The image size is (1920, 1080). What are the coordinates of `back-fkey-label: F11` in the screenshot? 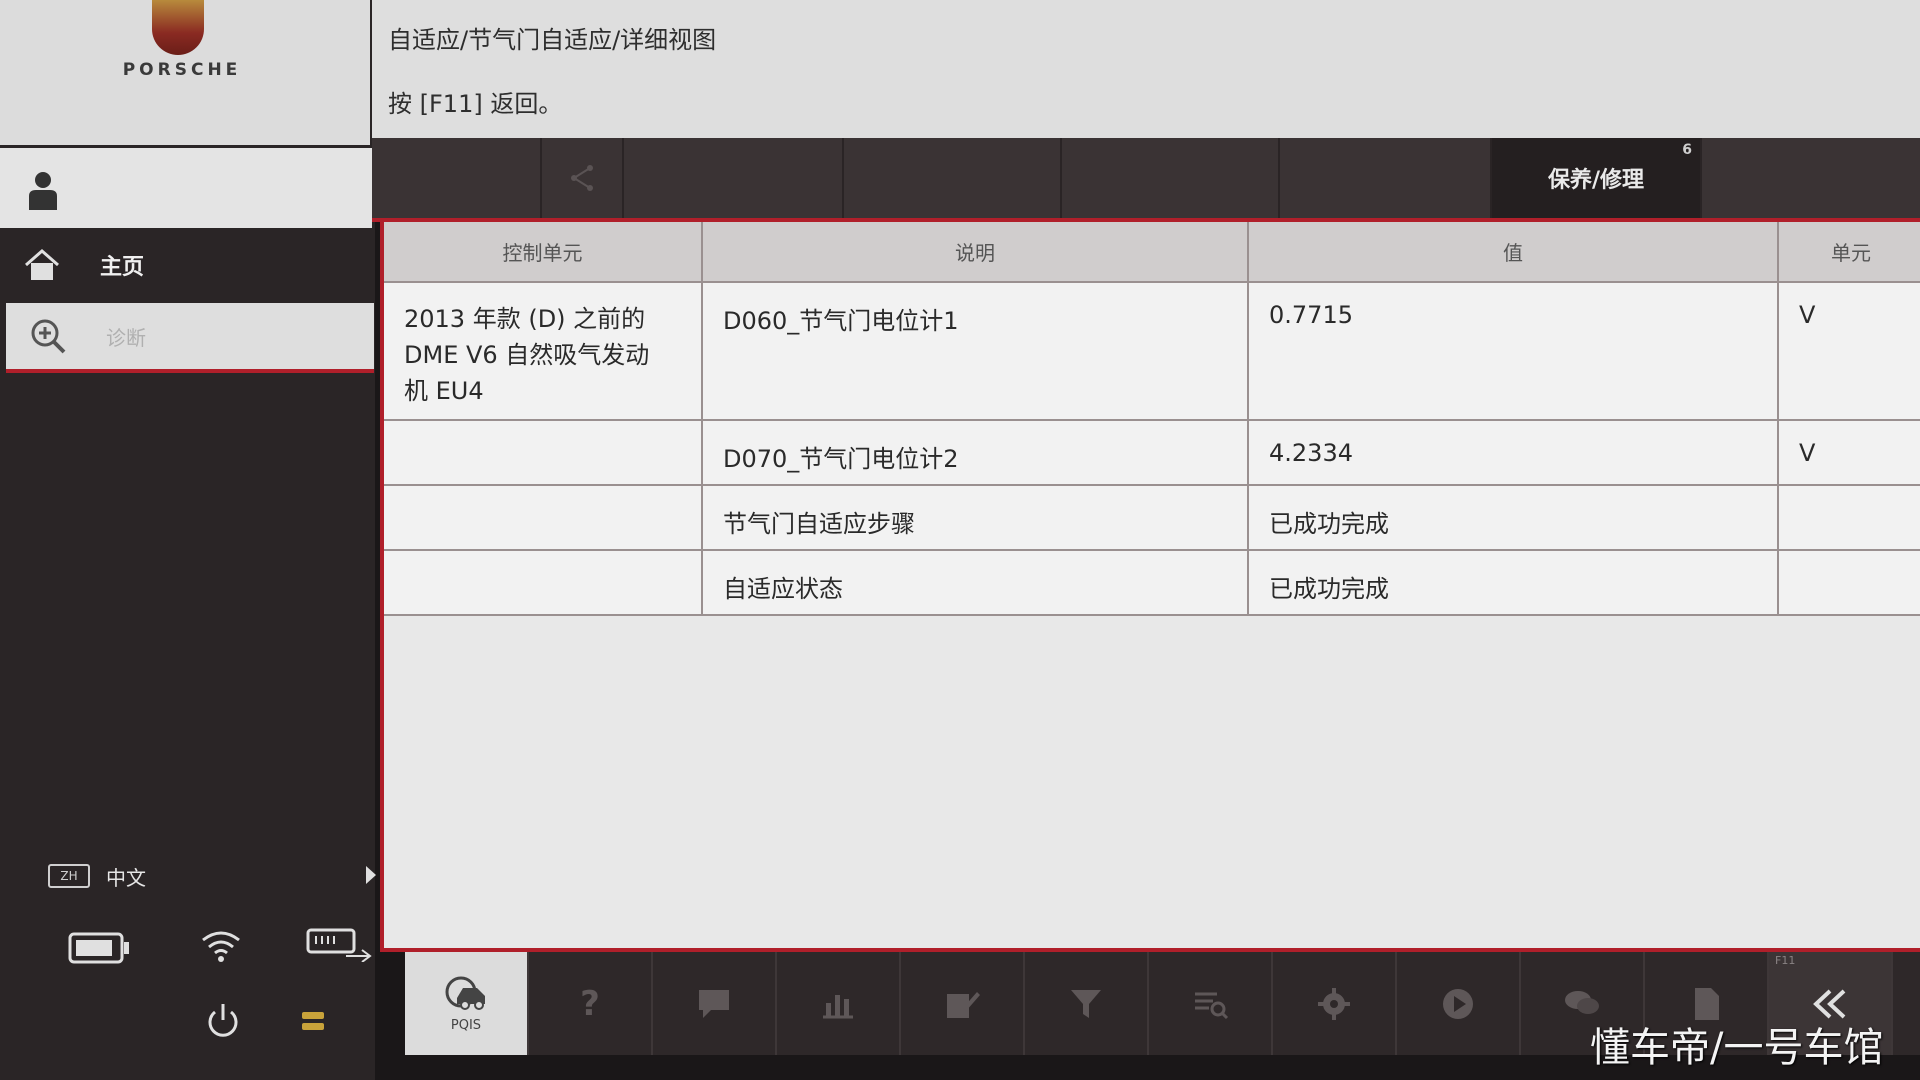 It's located at (1785, 960).